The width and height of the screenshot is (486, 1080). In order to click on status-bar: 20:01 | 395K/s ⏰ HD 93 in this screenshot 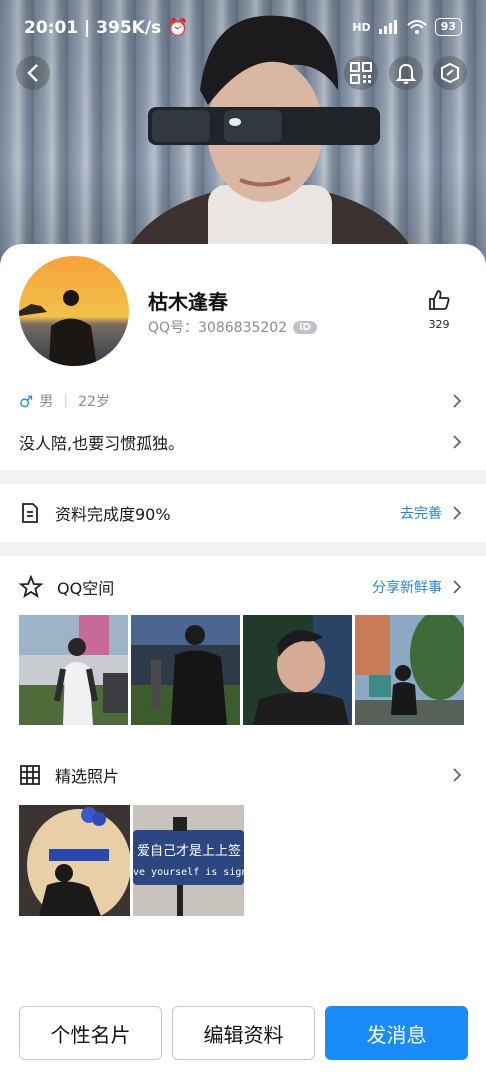, I will do `click(243, 28)`.